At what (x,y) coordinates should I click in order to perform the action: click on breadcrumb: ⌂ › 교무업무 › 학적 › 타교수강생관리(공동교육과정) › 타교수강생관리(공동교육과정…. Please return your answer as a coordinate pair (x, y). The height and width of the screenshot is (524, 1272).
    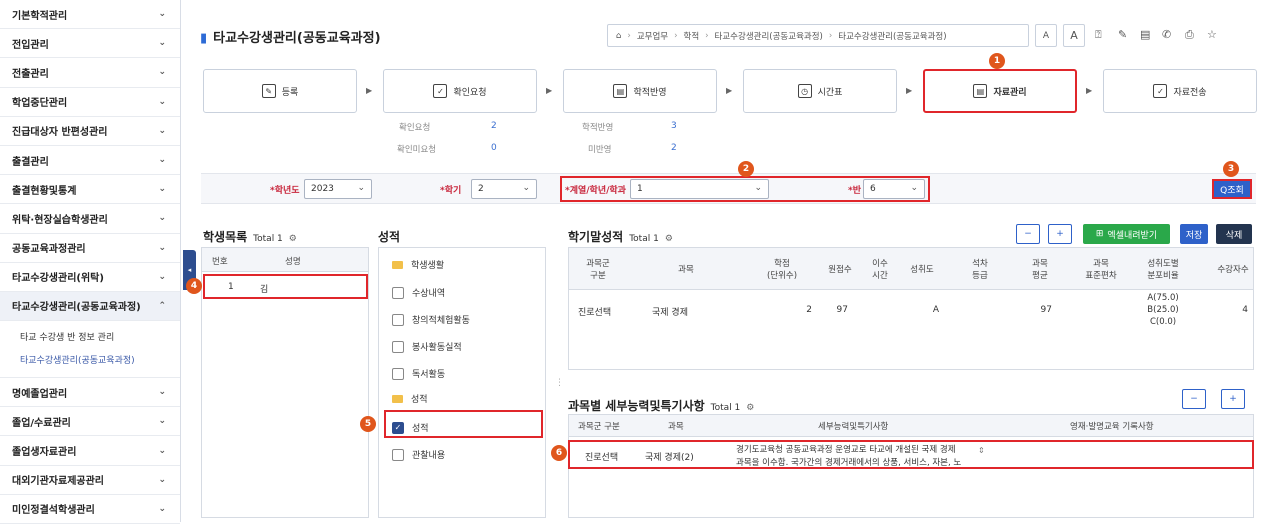
    Looking at the image, I should click on (818, 35).